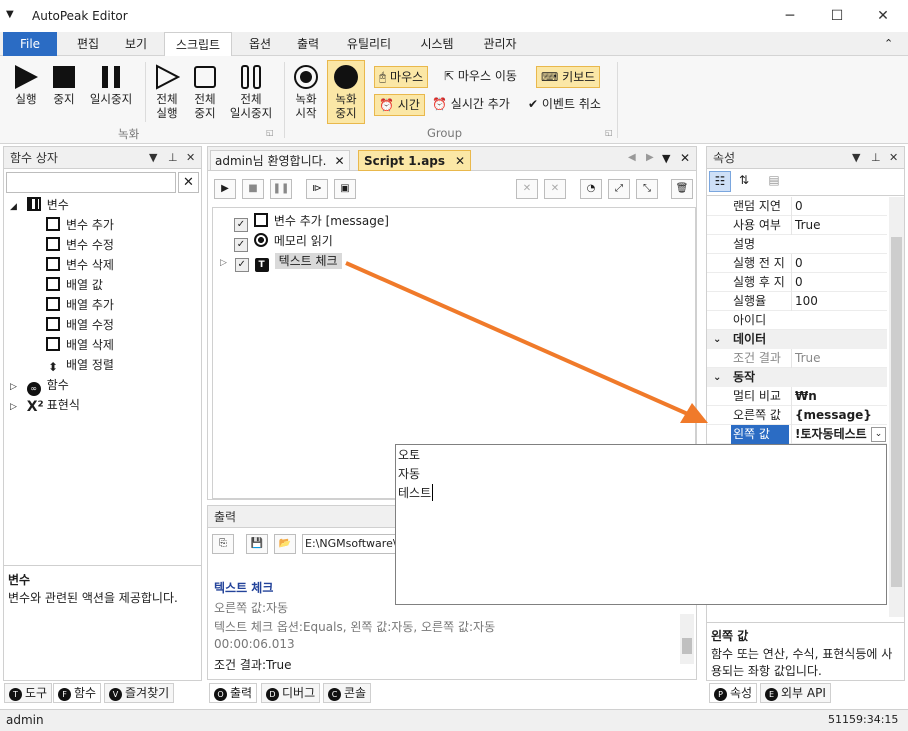 The width and height of the screenshot is (908, 731). What do you see at coordinates (591, 189) in the screenshot?
I see `refresh-button: ◔` at bounding box center [591, 189].